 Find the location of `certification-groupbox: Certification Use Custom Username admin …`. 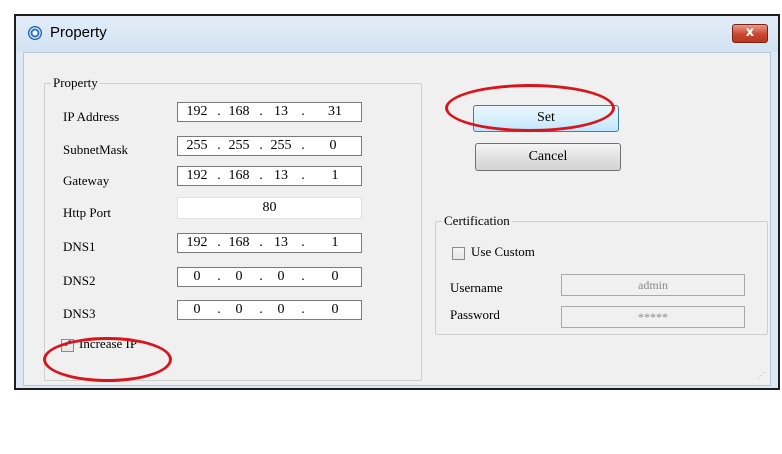

certification-groupbox: Certification Use Custom Username admin … is located at coordinates (601, 274).